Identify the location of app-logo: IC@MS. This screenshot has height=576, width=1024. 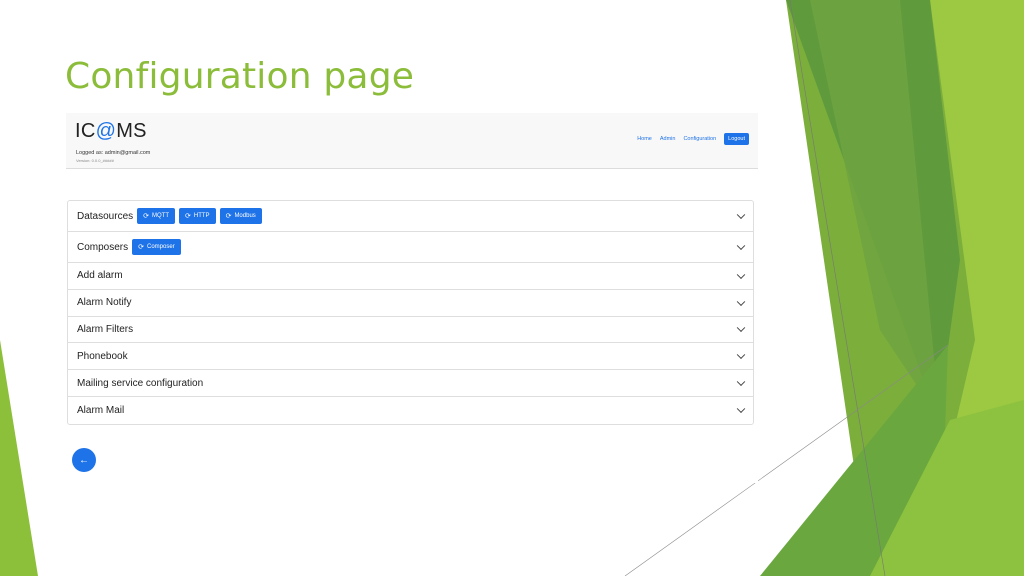
(111, 131).